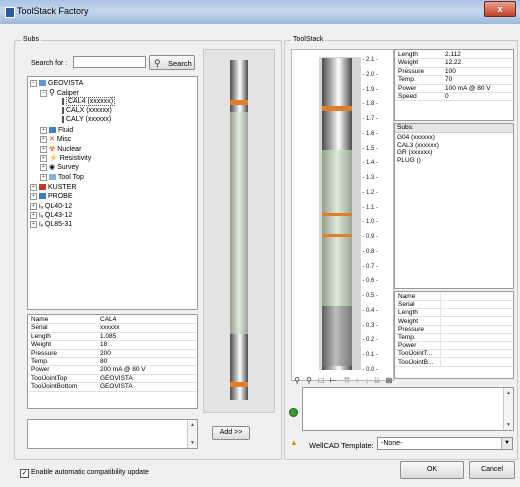  What do you see at coordinates (454, 89) in the screenshot?
I see `toolstack-property-row: Power 100 mA @ 80 V` at bounding box center [454, 89].